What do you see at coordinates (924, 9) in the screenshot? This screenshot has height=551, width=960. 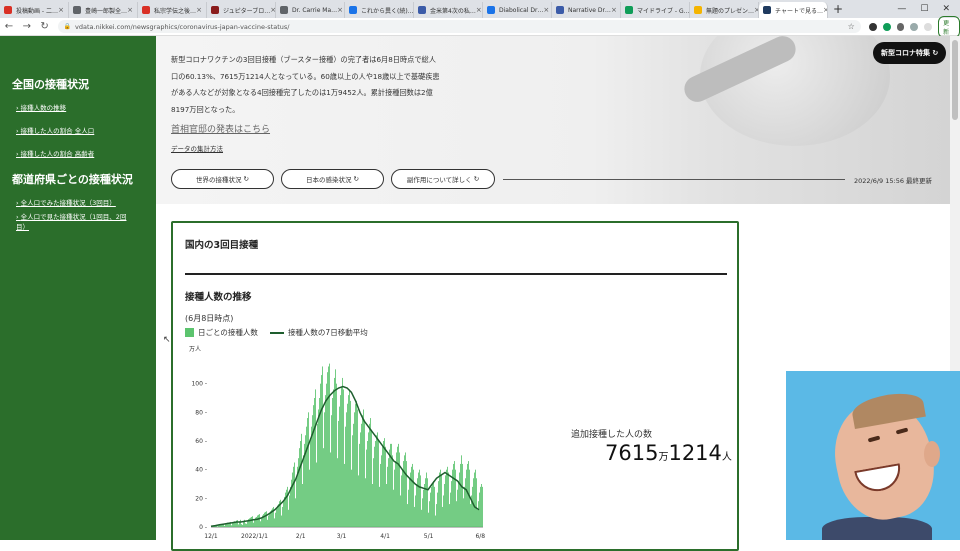 I see `maximize-icon: ☐` at bounding box center [924, 9].